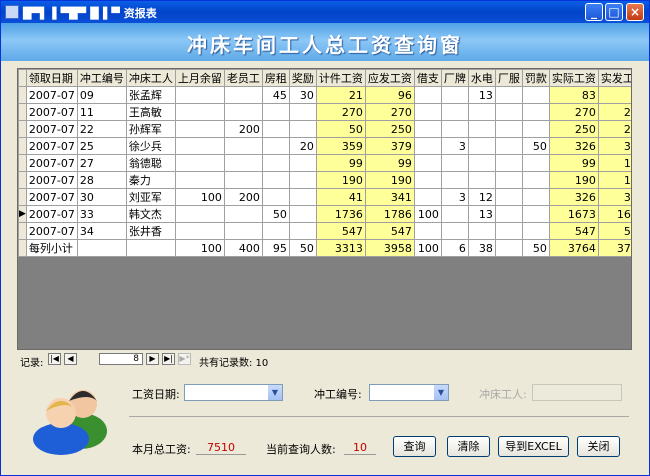 This screenshot has height=476, width=650. I want to click on column-header: 房租, so click(275, 78).